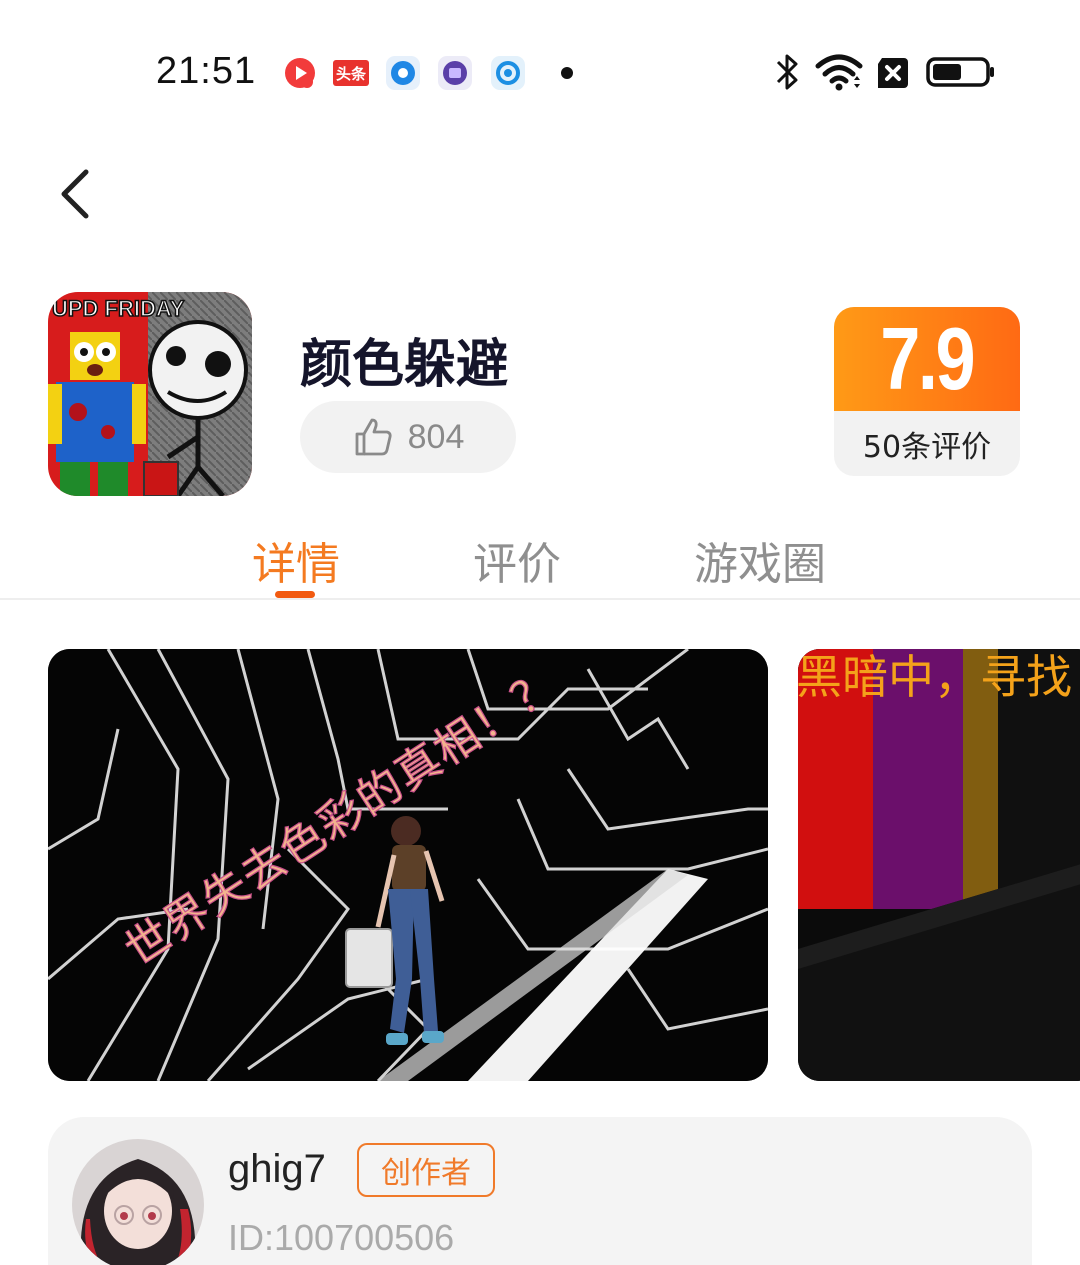 This screenshot has width=1080, height=1265. What do you see at coordinates (403, 73) in the screenshot?
I see `blue-circle-app-icon` at bounding box center [403, 73].